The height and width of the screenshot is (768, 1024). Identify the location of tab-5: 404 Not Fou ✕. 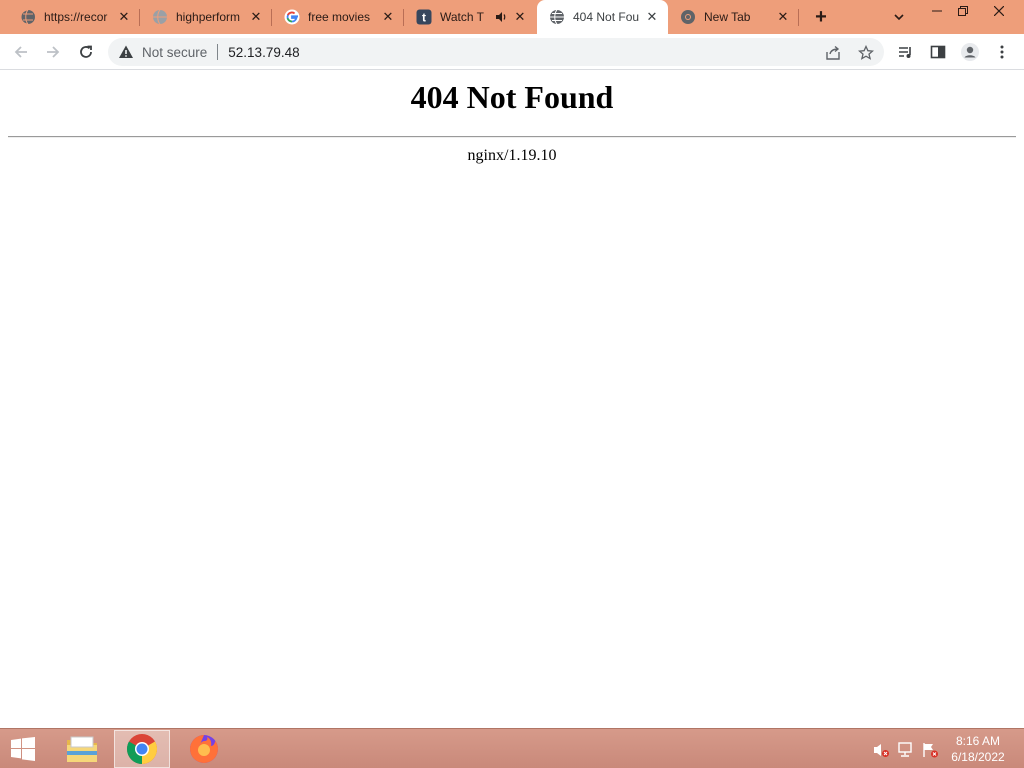
(602, 17).